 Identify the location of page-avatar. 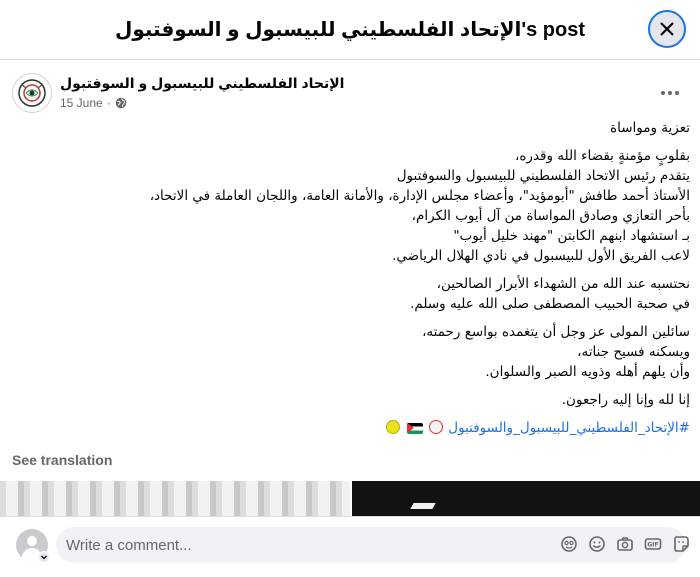
(32, 93).